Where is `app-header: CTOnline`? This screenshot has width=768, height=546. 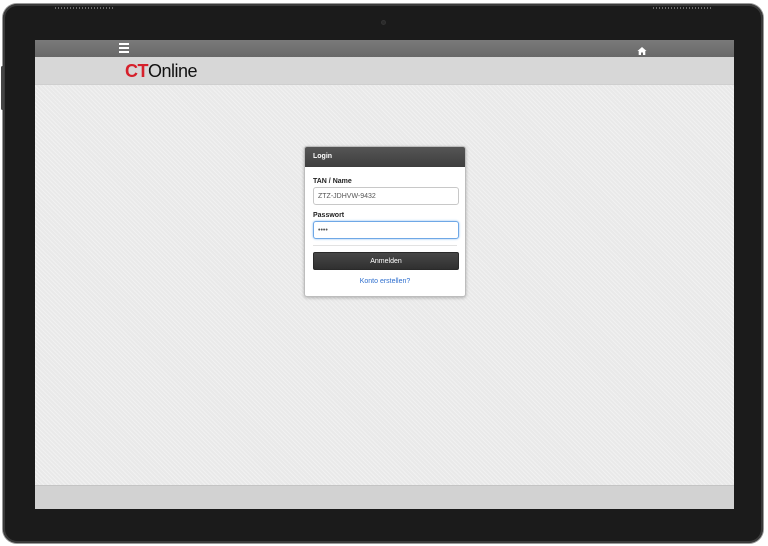 app-header: CTOnline is located at coordinates (384, 71).